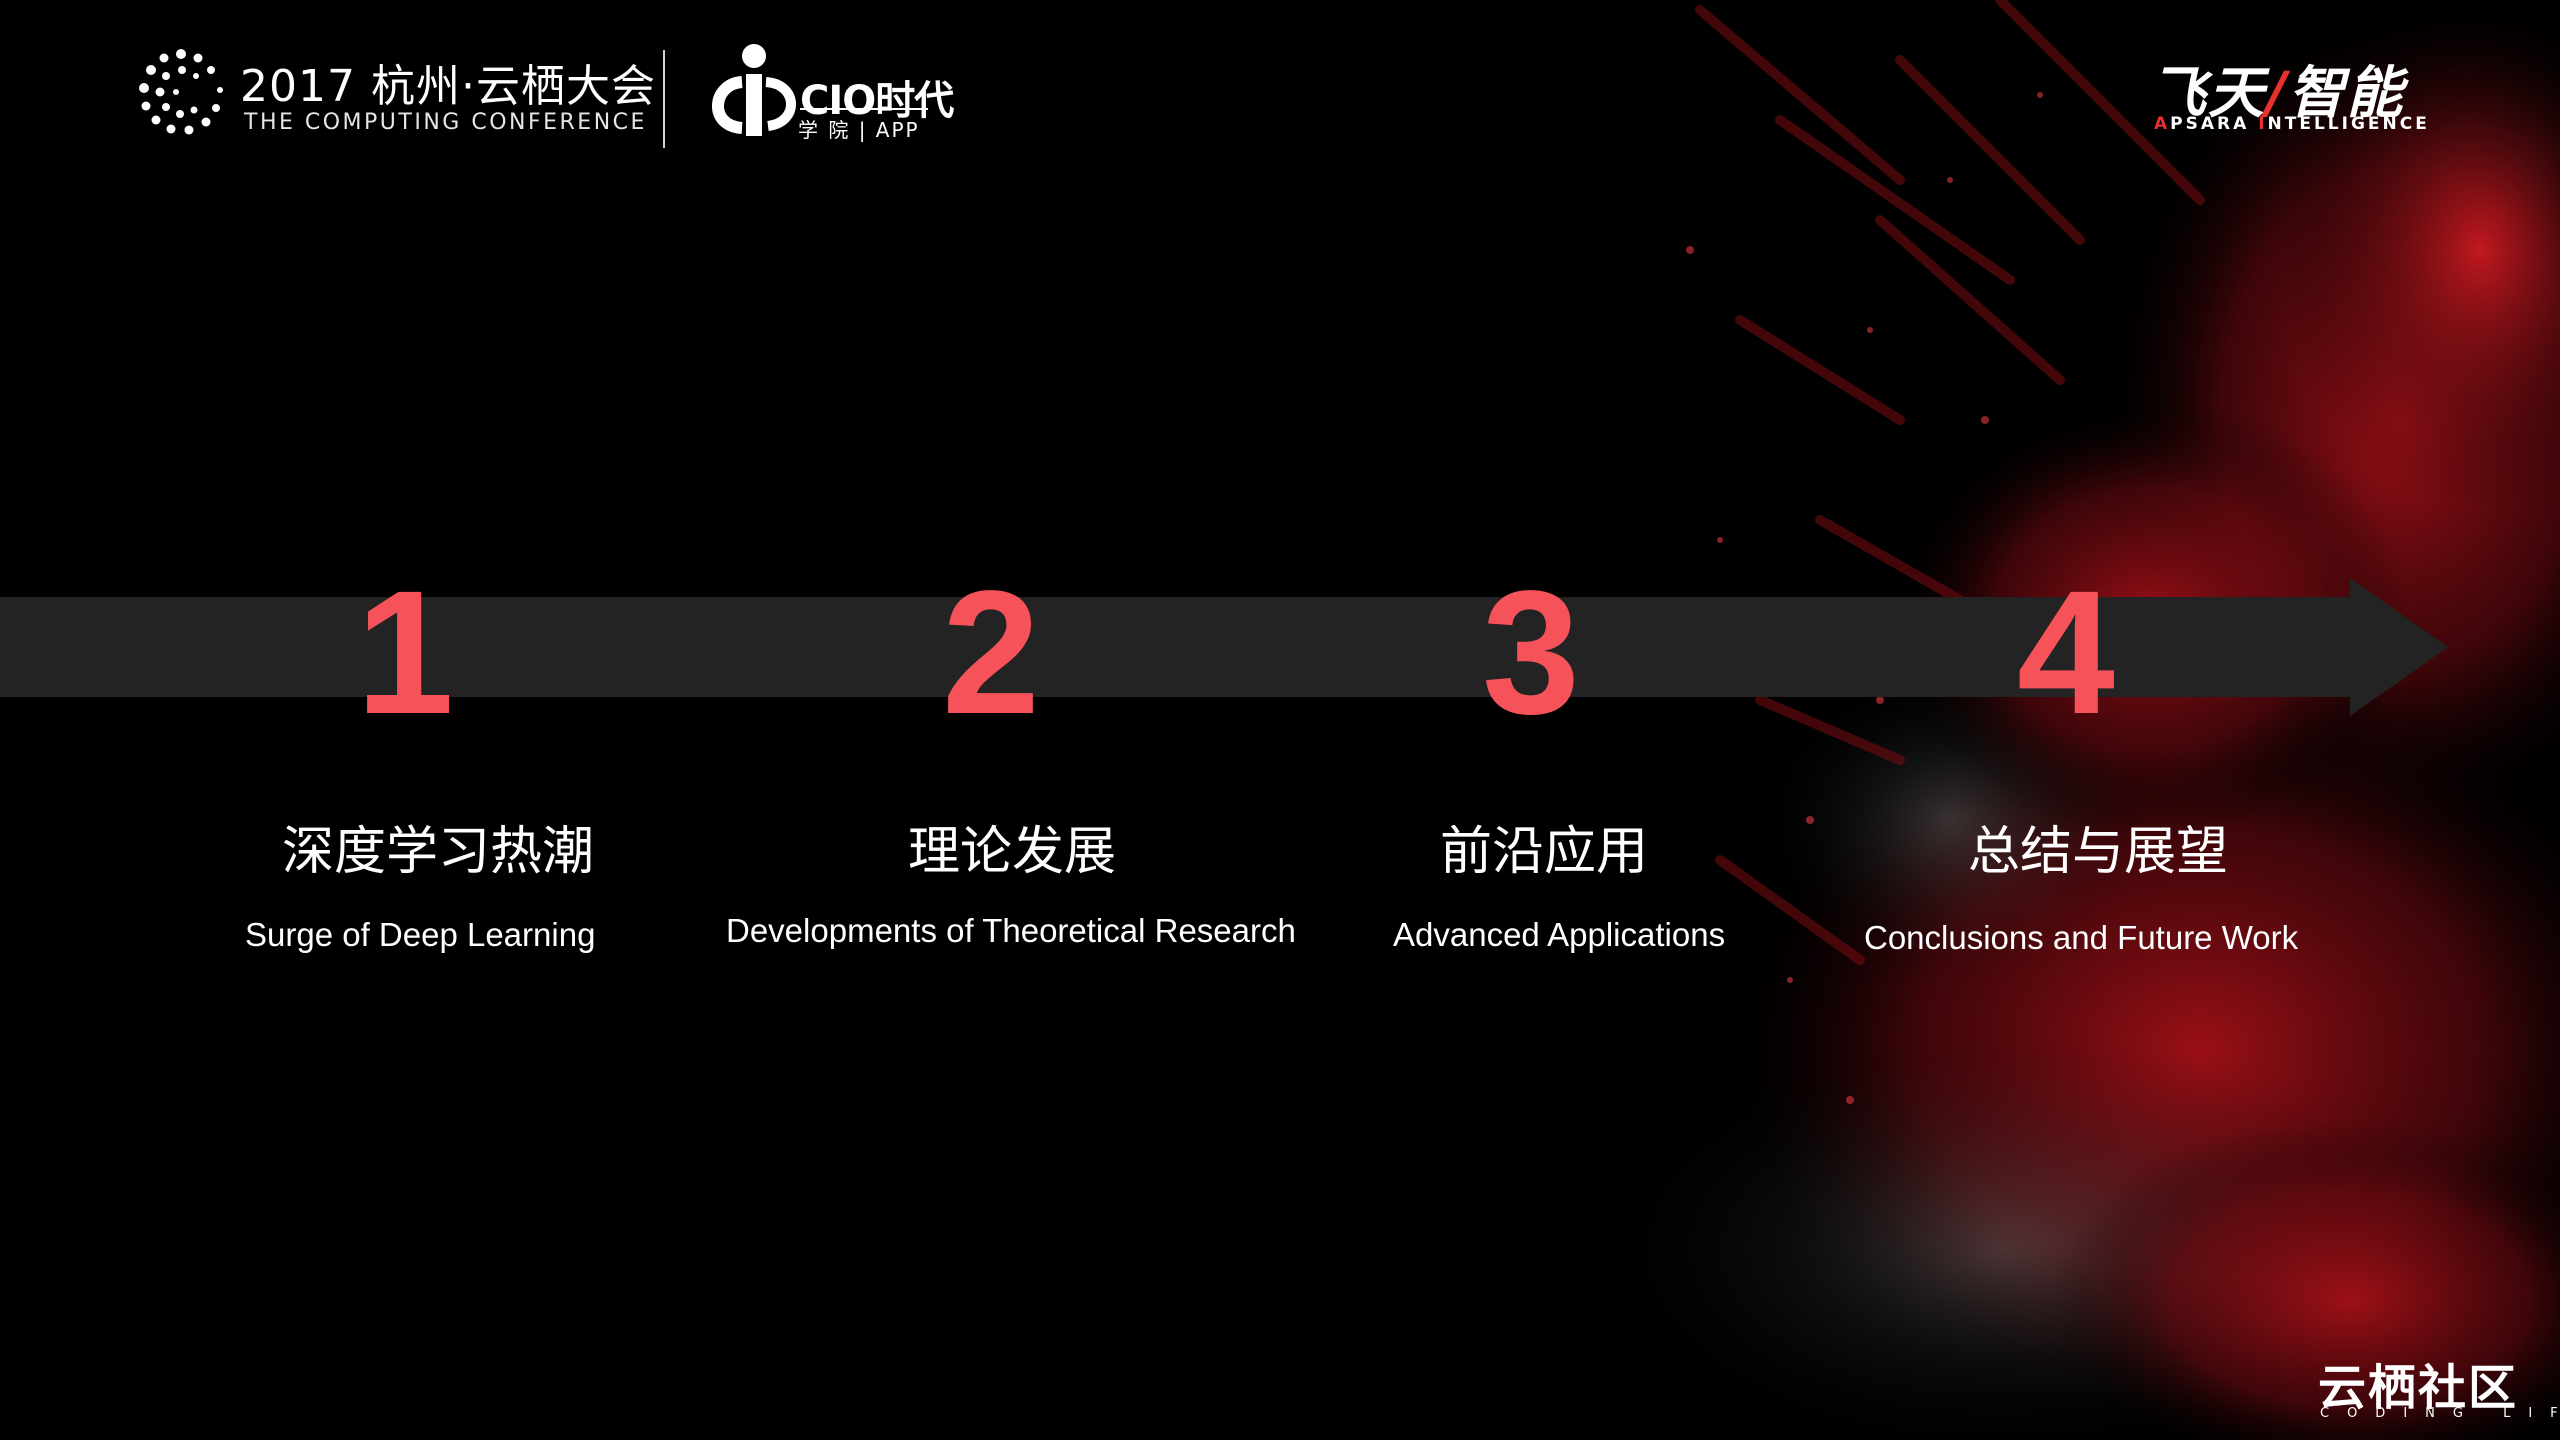 The image size is (2560, 1440). What do you see at coordinates (420, 934) in the screenshot?
I see `step-1-title-en: Surge of Deep Learning` at bounding box center [420, 934].